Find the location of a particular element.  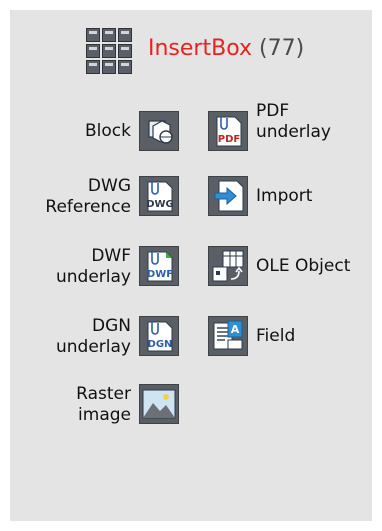

import-button: Import is located at coordinates (191, 200).